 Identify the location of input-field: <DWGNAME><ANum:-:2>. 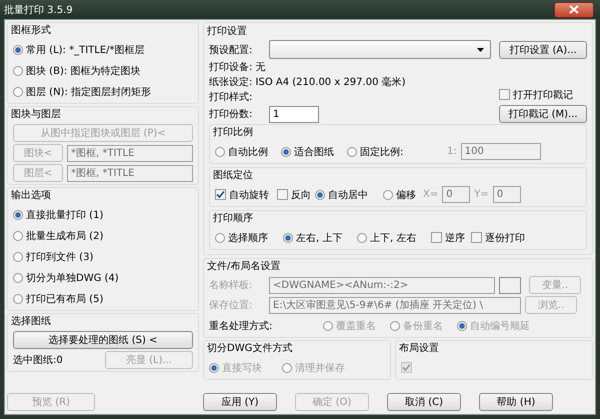
(382, 285).